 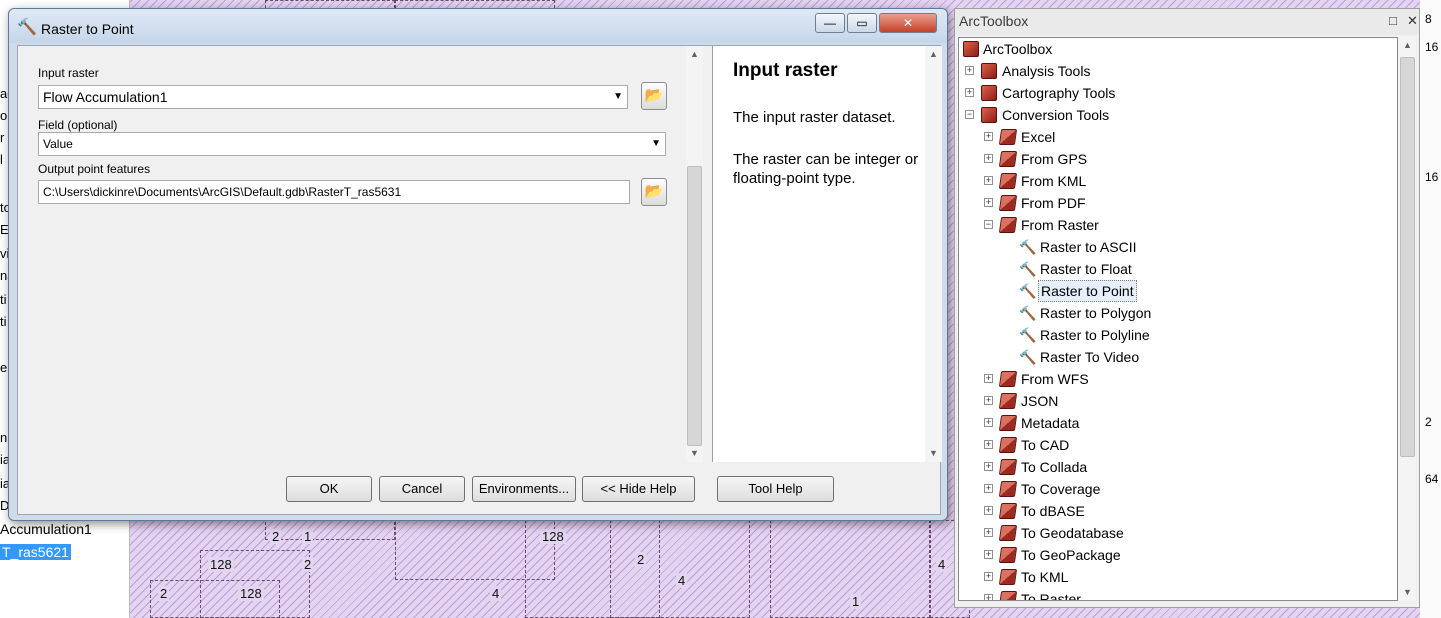 I want to click on float-icon: □, so click(x=1393, y=20).